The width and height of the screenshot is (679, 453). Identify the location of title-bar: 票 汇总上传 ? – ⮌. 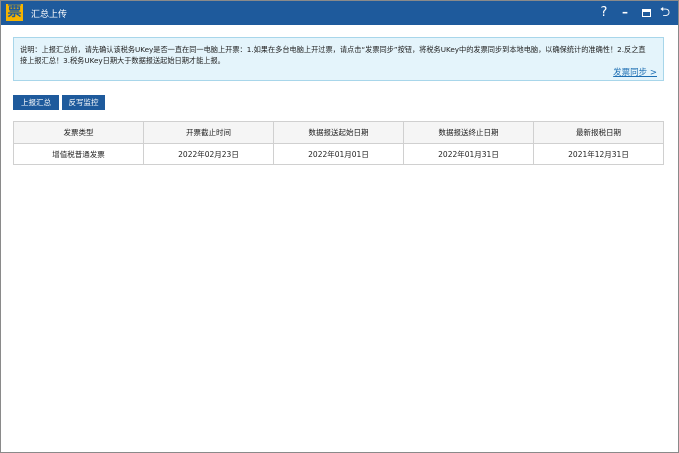
(339, 13).